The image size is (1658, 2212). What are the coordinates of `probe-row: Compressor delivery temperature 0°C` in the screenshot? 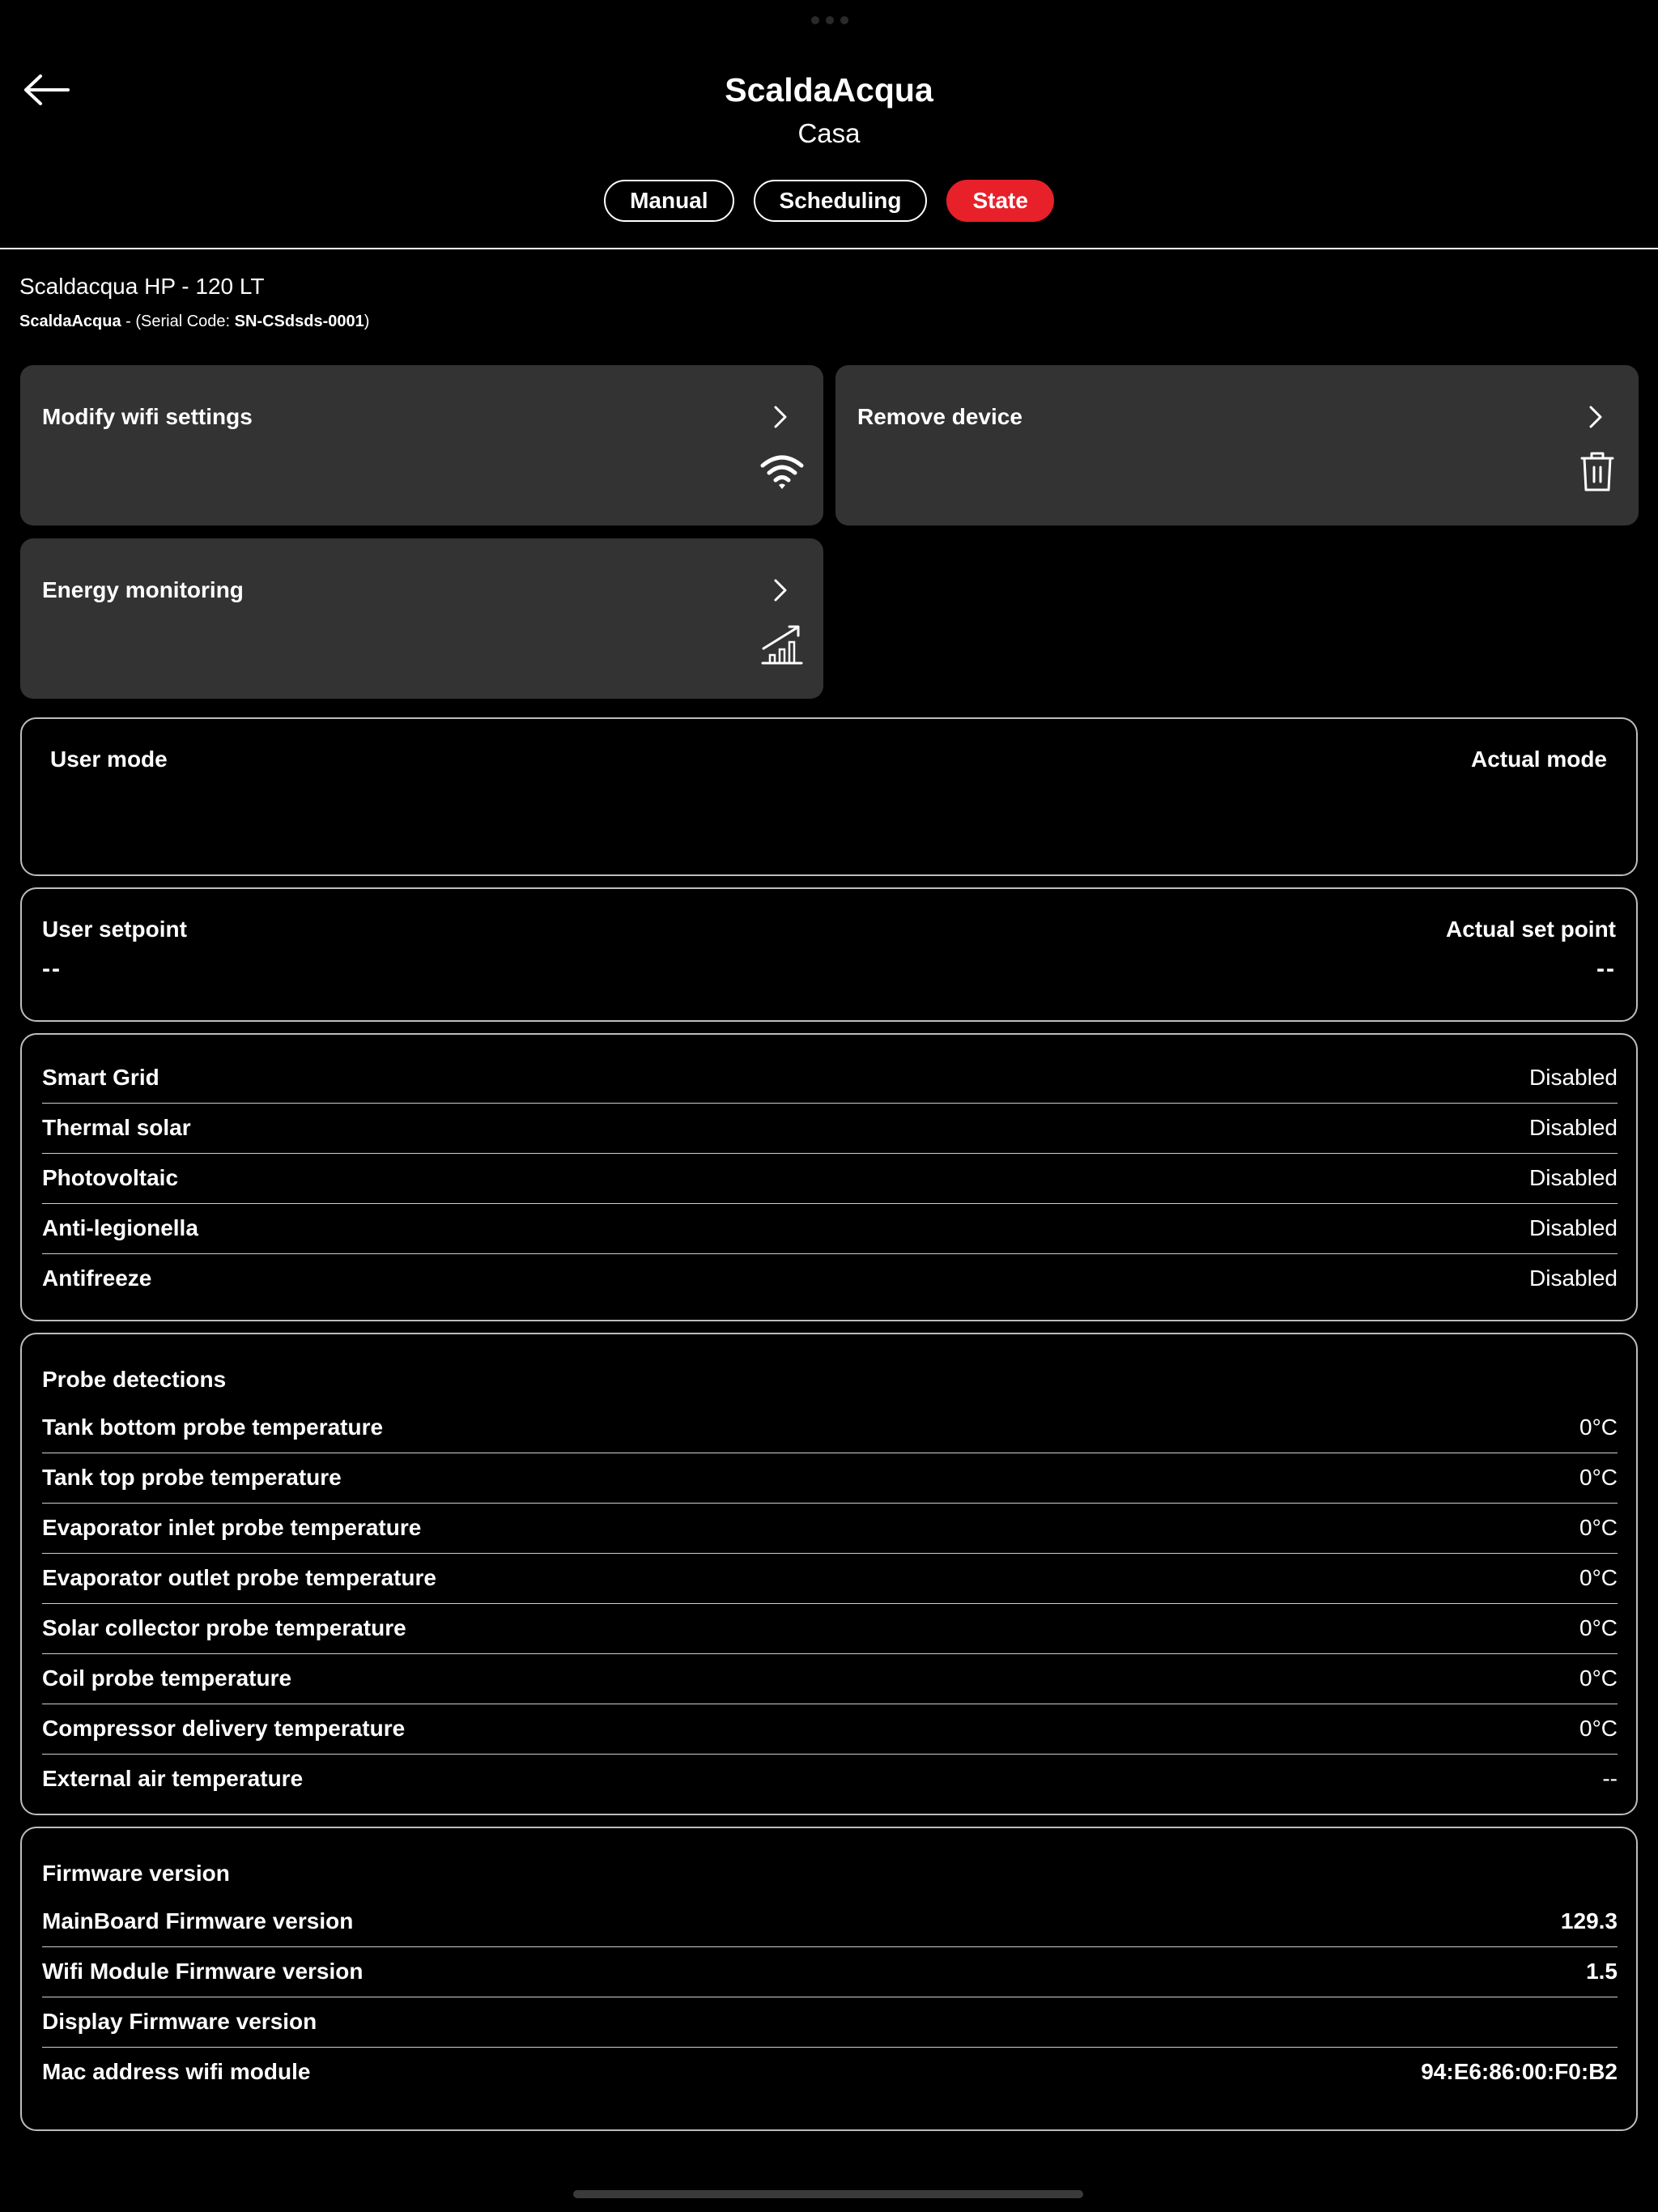 It's located at (830, 1729).